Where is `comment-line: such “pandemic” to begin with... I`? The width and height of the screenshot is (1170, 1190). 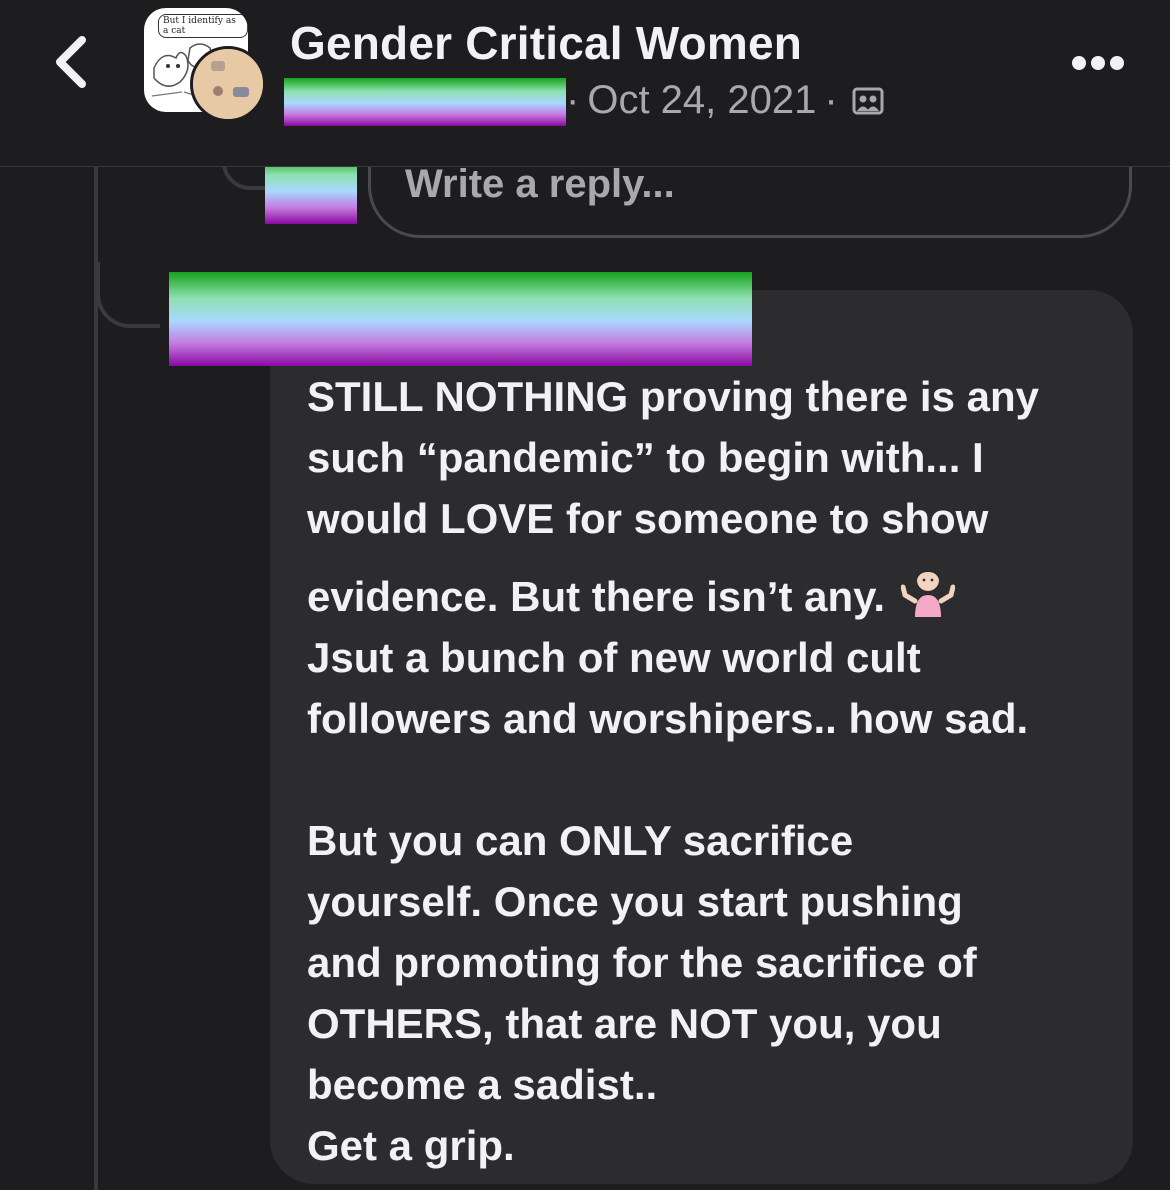
comment-line: such “pandemic” to begin with... I is located at coordinates (645, 457).